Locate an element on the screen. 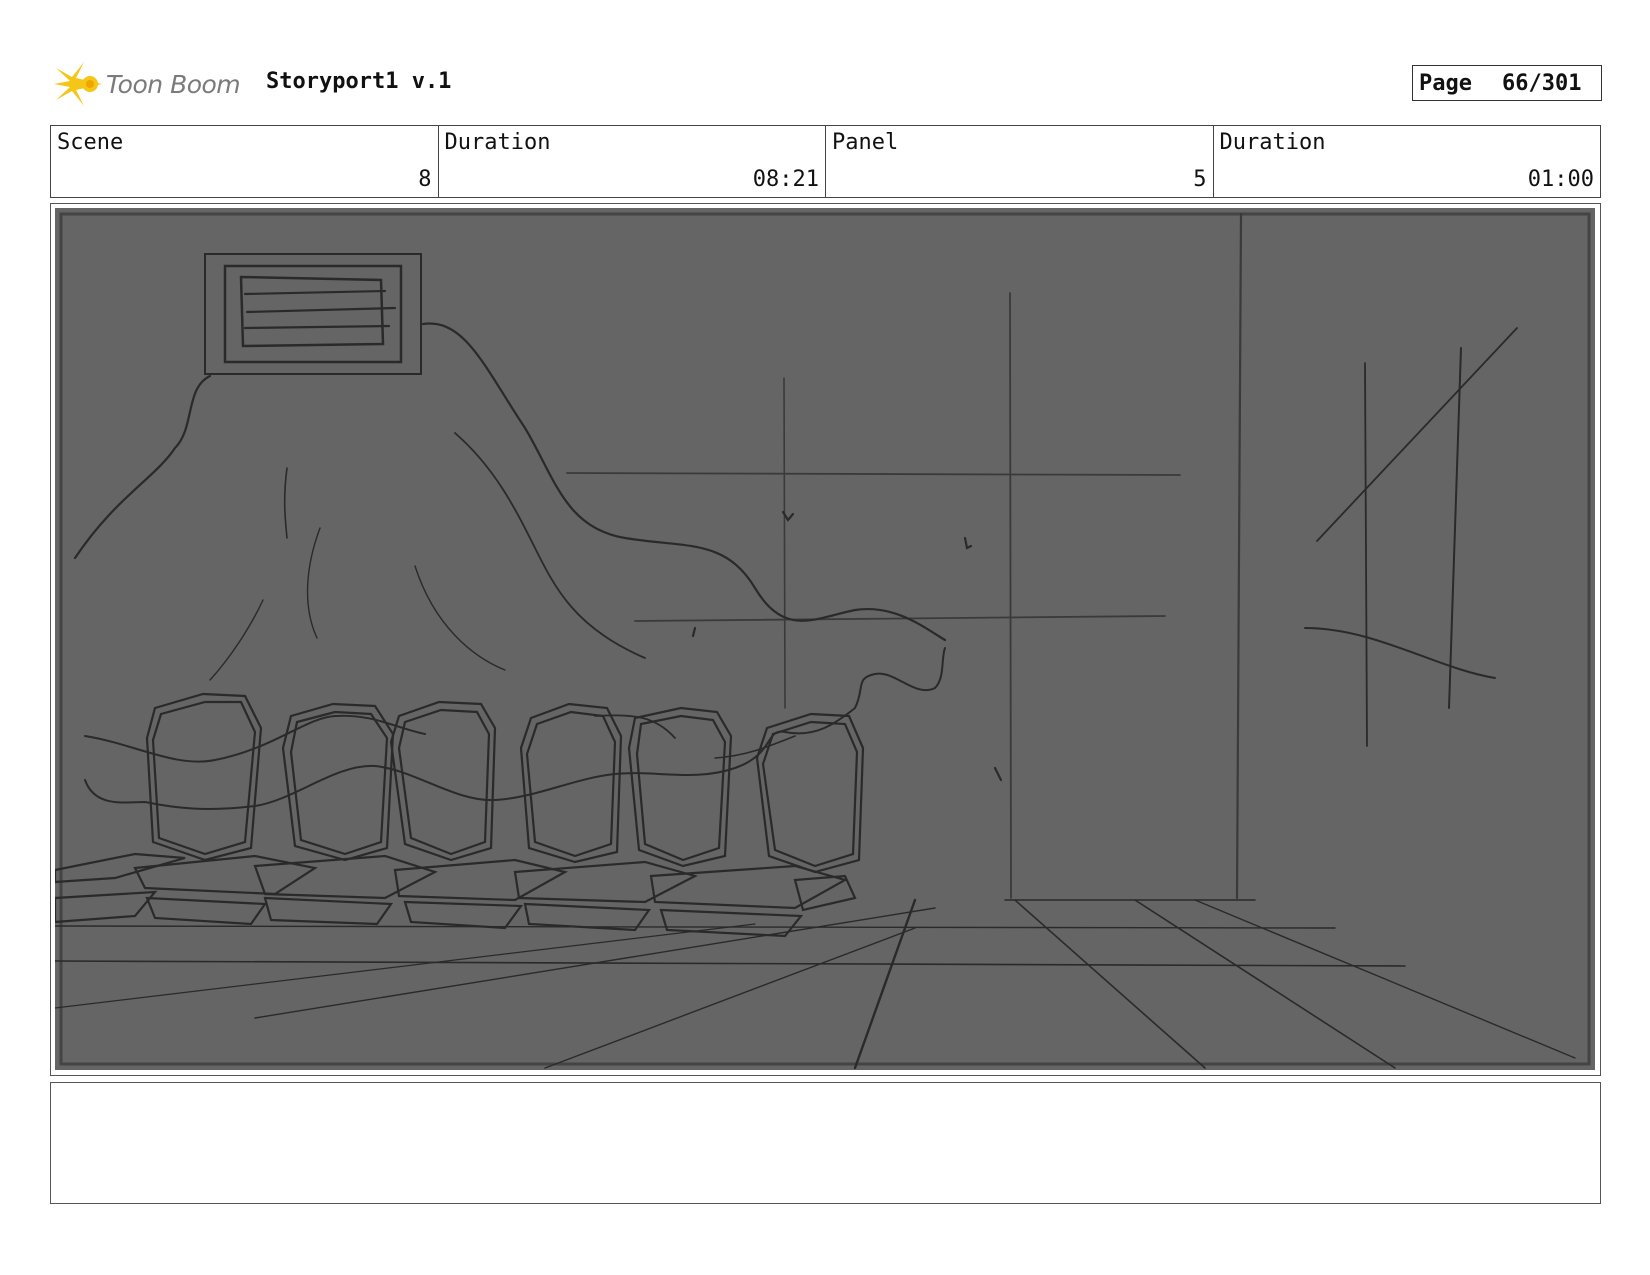 The height and width of the screenshot is (1275, 1650). panel-duration-label: Duration is located at coordinates (1272, 142).